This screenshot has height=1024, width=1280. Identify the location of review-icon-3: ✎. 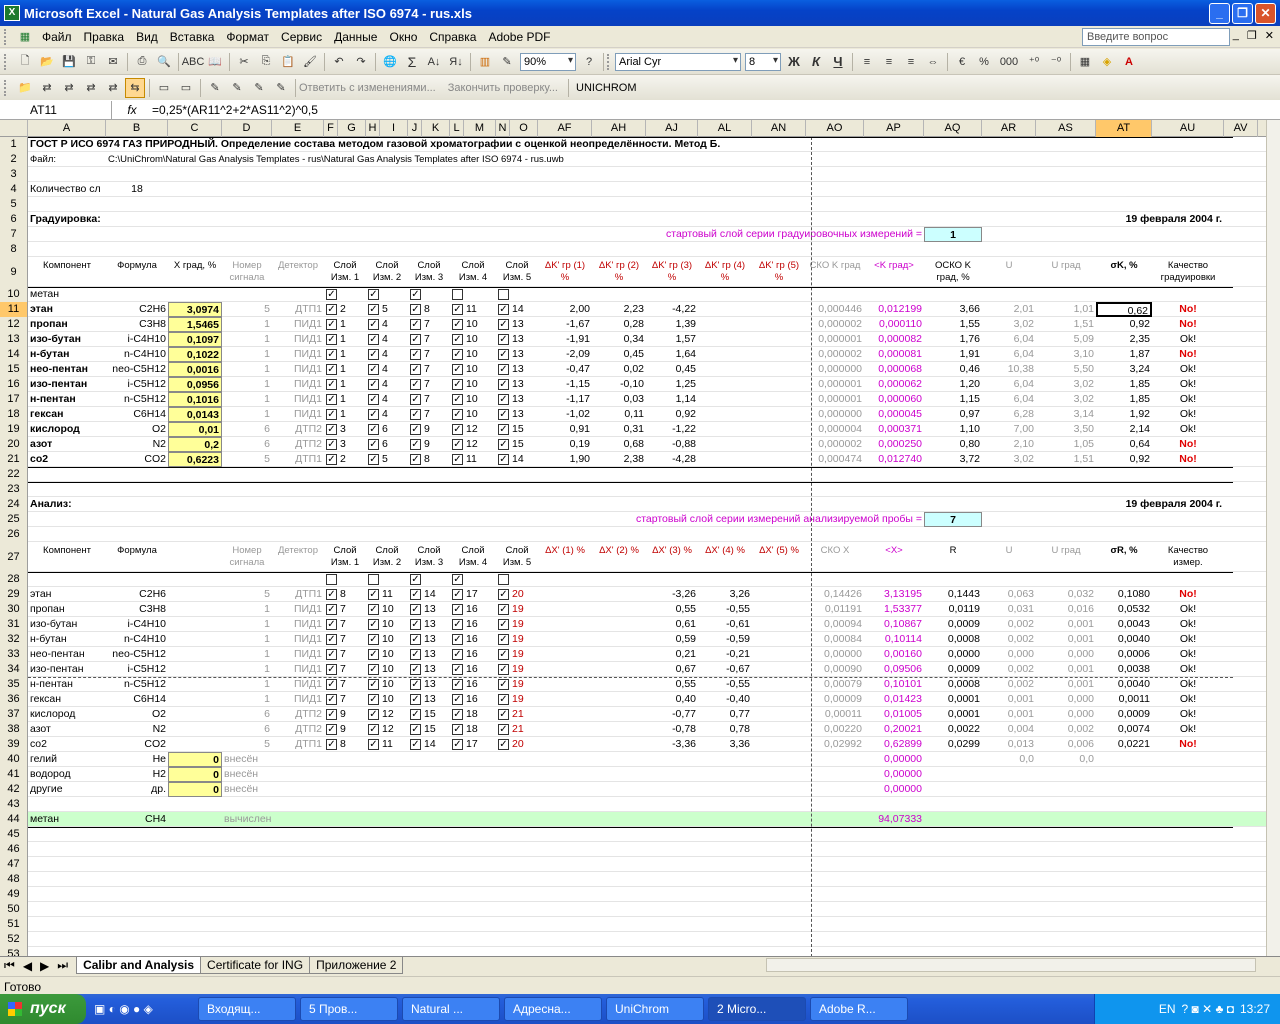
(259, 88).